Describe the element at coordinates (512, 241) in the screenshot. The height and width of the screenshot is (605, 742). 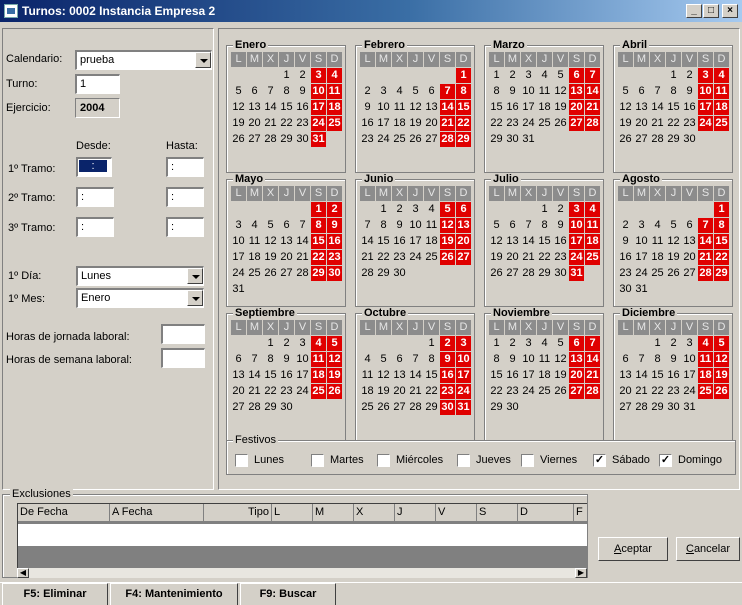
I see `day-cell: 13` at that location.